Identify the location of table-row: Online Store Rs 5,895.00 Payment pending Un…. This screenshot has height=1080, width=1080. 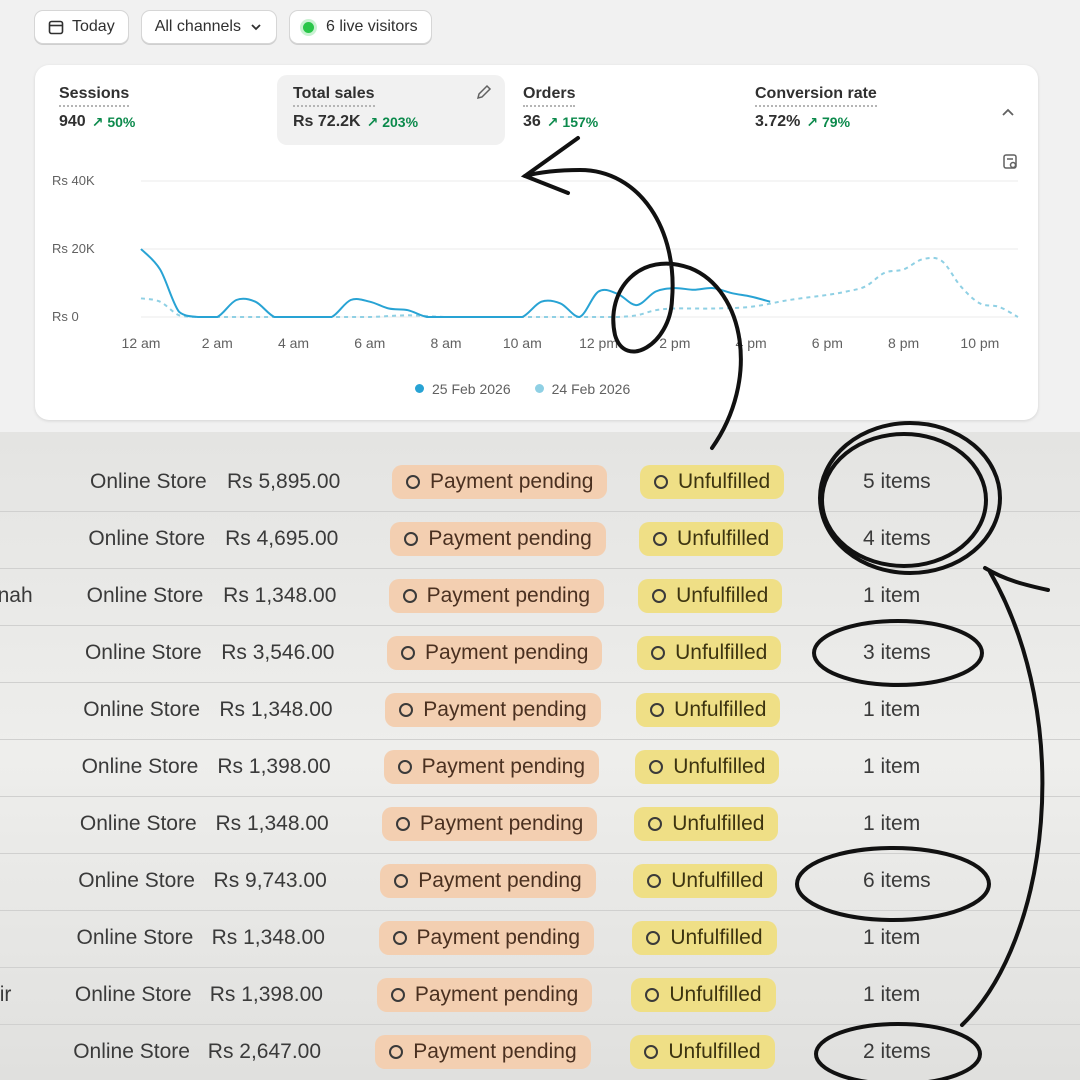
(540, 484).